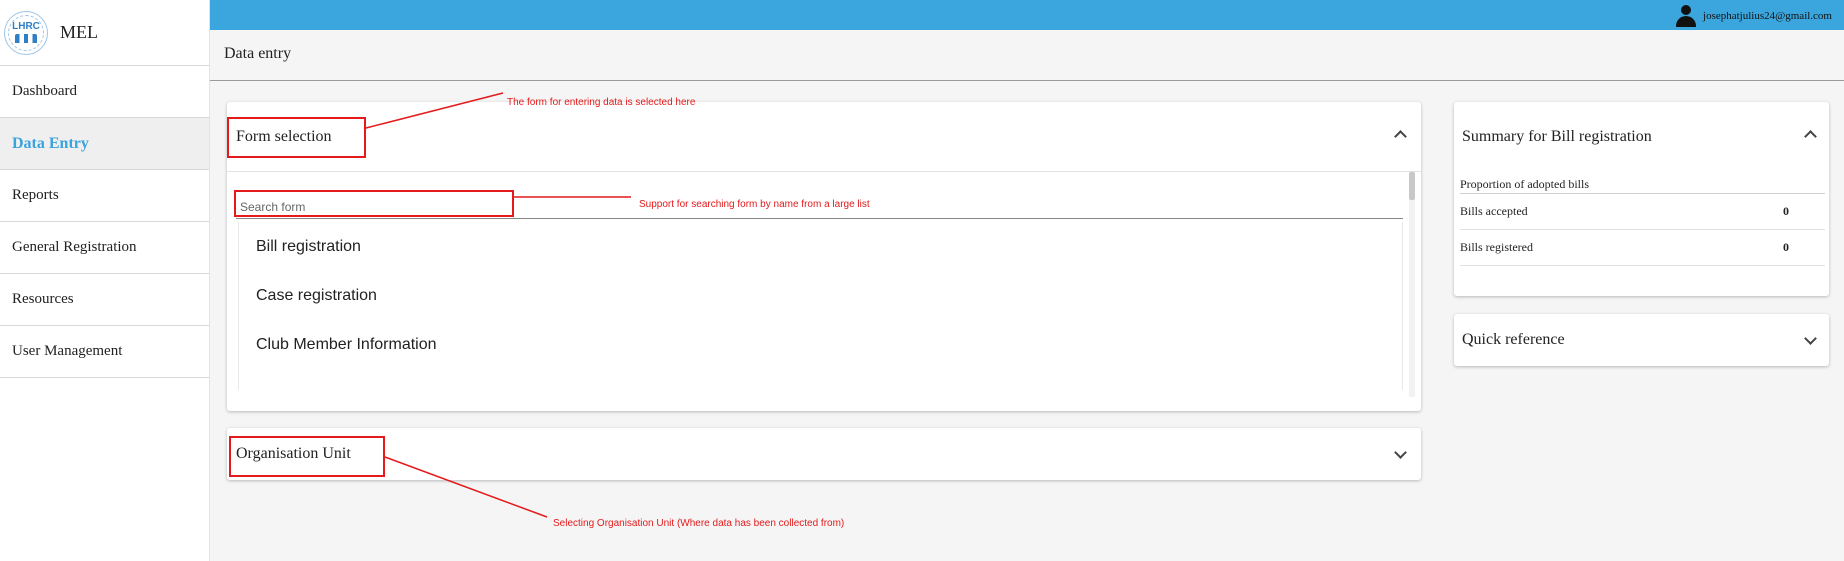 The height and width of the screenshot is (561, 1844). Describe the element at coordinates (1412, 186) in the screenshot. I see `scrollbar-thumb` at that location.